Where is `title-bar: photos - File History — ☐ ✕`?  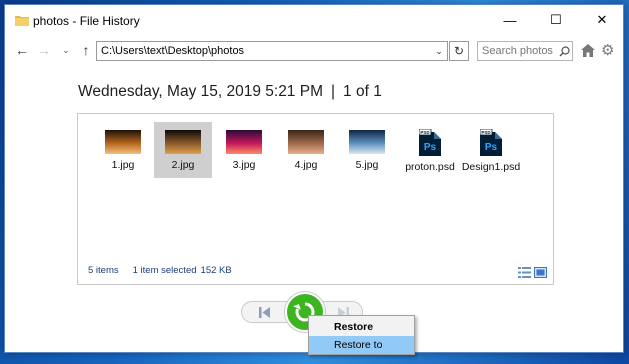 title-bar: photos - File History — ☐ ✕ is located at coordinates (314, 20).